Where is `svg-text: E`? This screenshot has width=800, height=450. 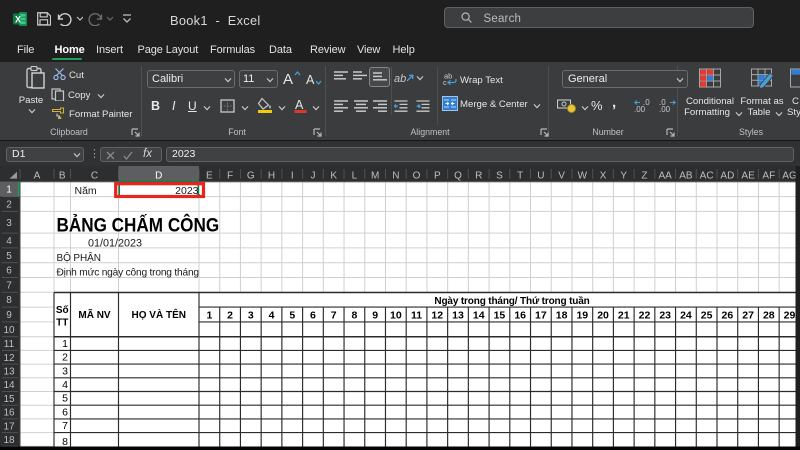 svg-text: E is located at coordinates (209, 175).